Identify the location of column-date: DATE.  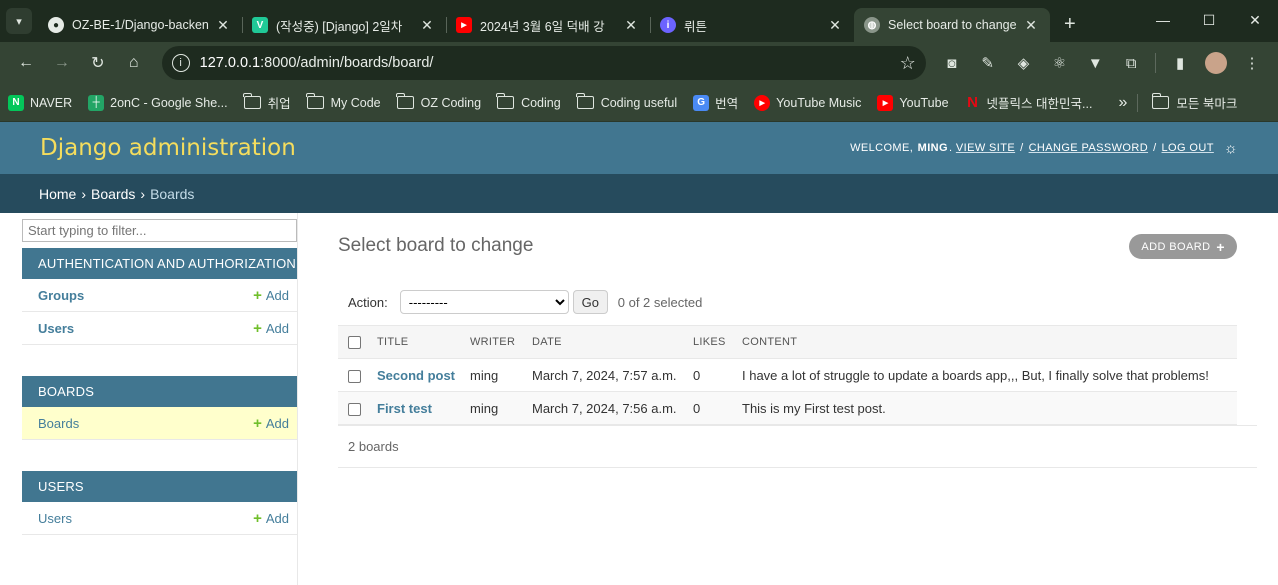
(607, 342).